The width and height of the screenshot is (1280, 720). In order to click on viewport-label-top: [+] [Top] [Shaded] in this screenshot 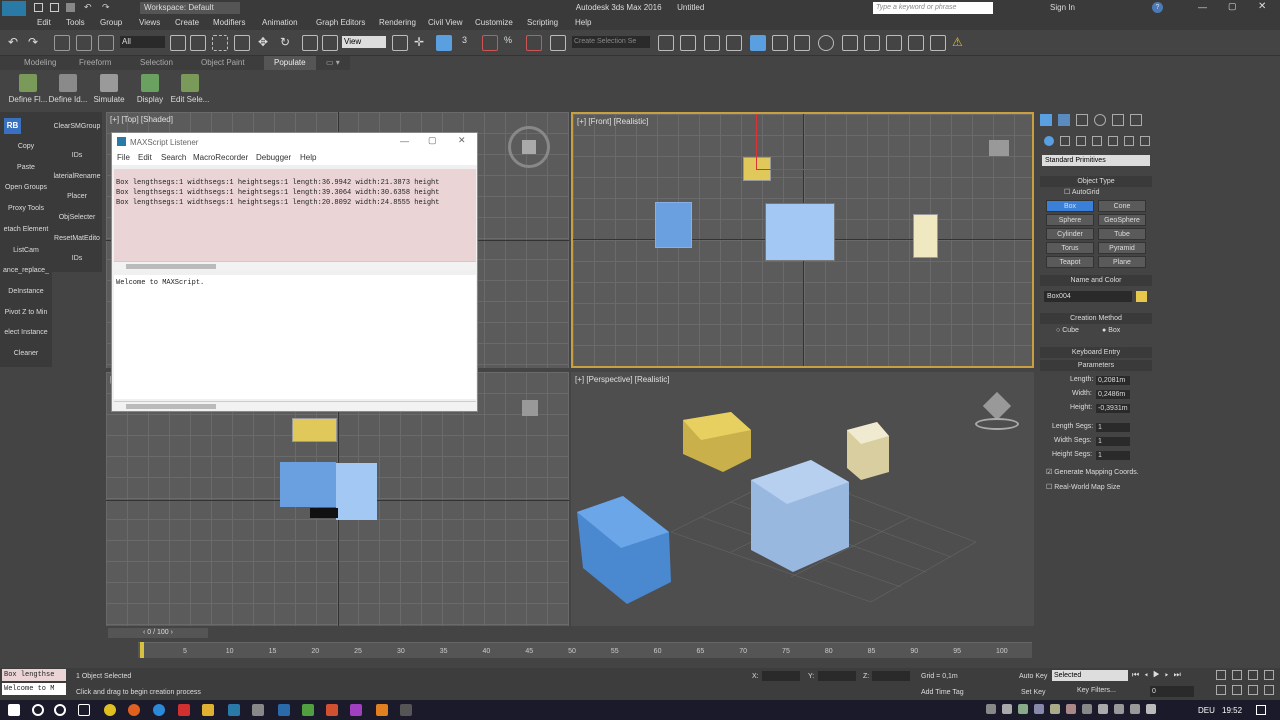, I will do `click(141, 119)`.